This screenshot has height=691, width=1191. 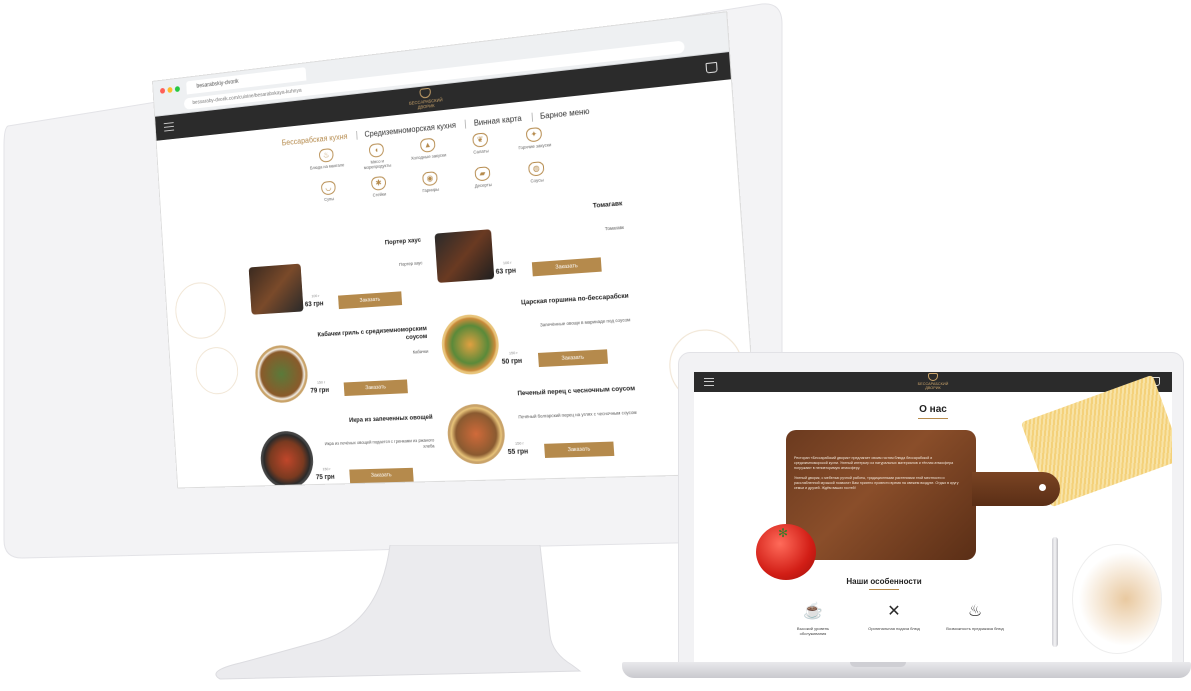 What do you see at coordinates (371, 355) in the screenshot?
I see `dish-description: Кабачки` at bounding box center [371, 355].